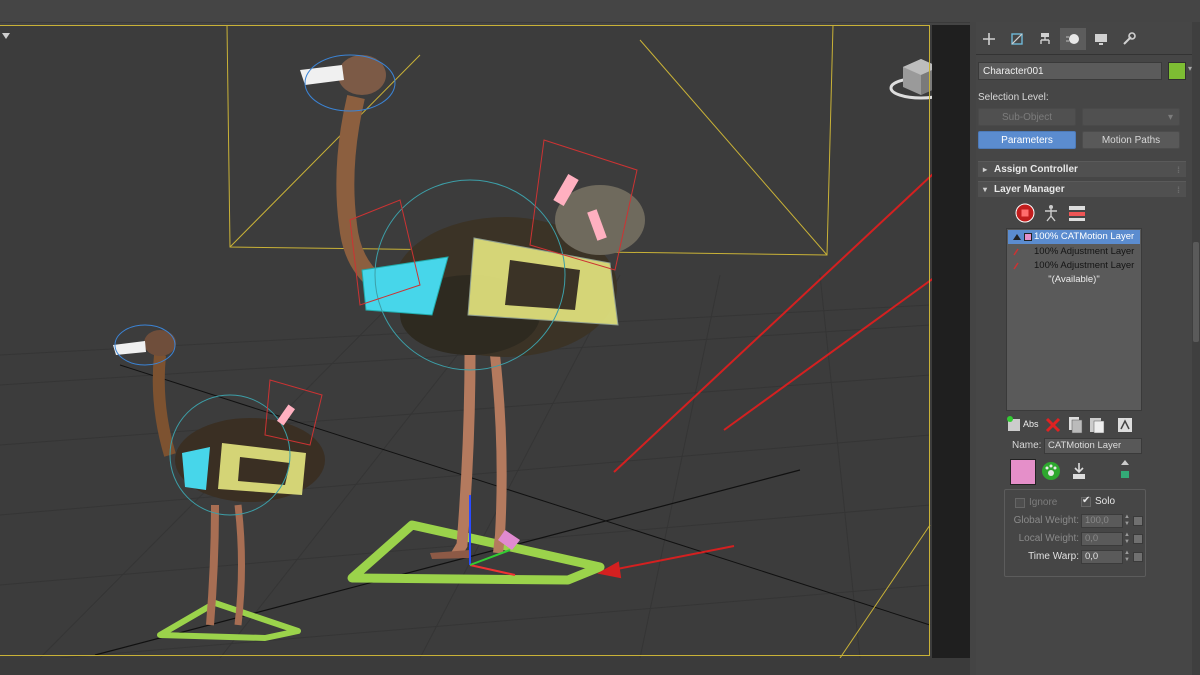 The height and width of the screenshot is (675, 1200). Describe the element at coordinates (1102, 521) in the screenshot. I see `global-weight-spinner: 100,0` at that location.